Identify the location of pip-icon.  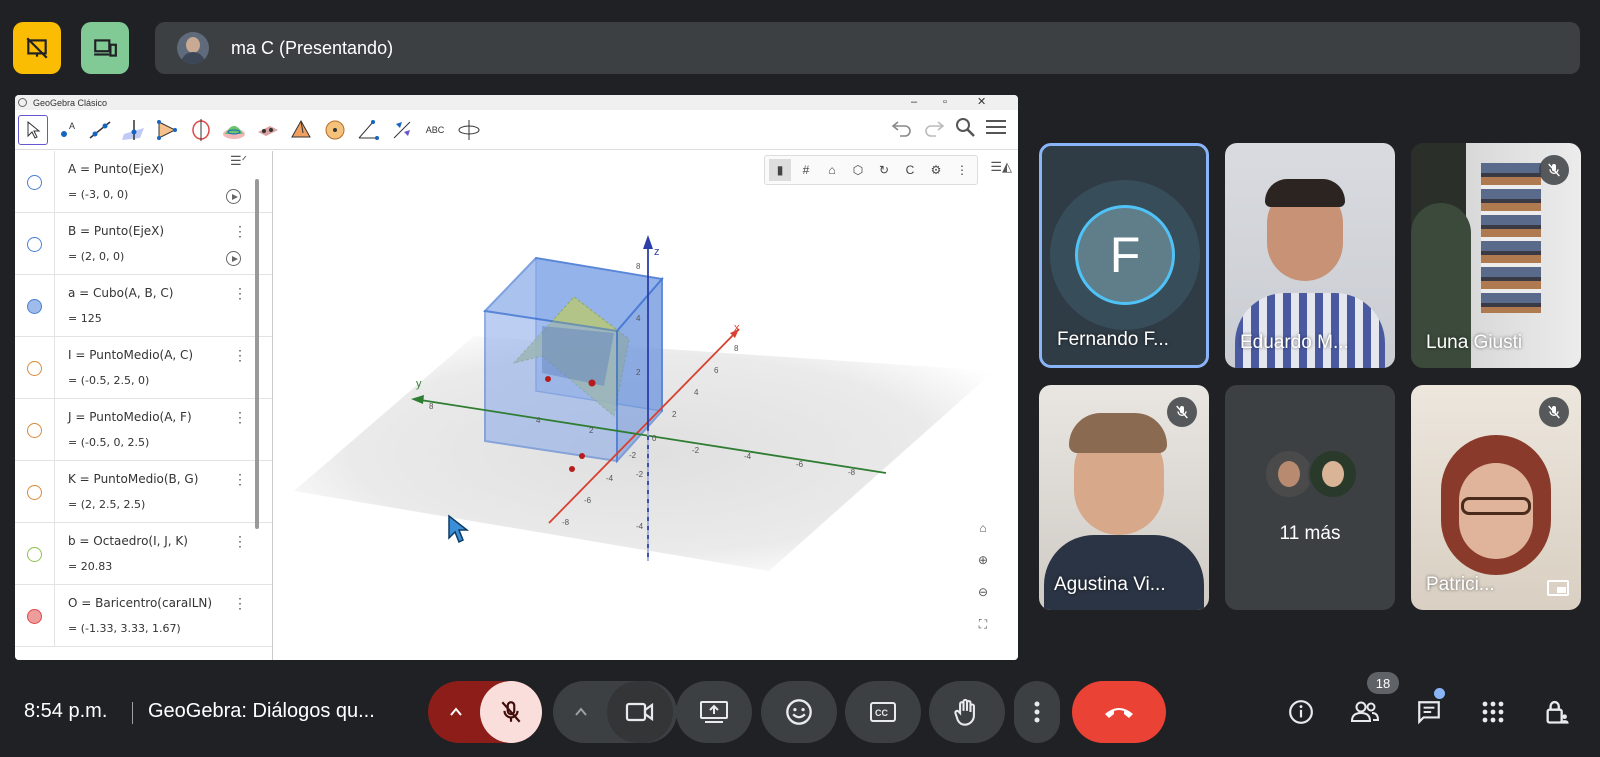
(1558, 588).